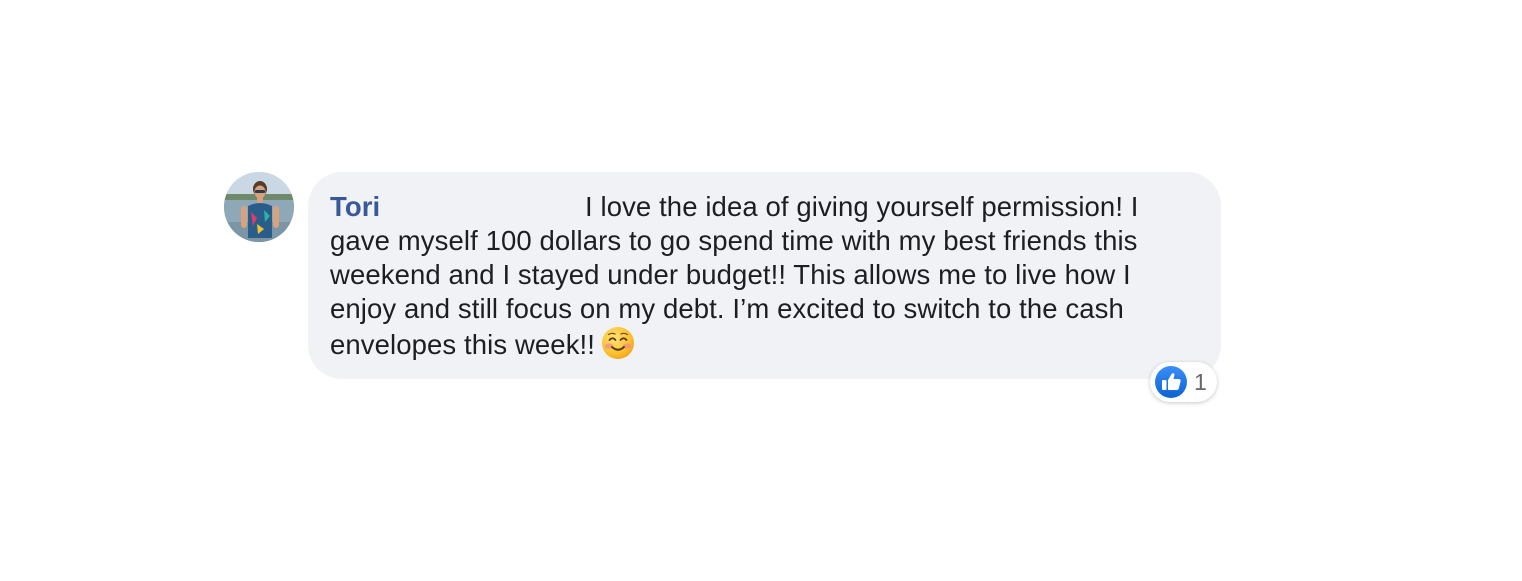 The width and height of the screenshot is (1522, 581). Describe the element at coordinates (1200, 382) in the screenshot. I see `reaction-count: 1` at that location.